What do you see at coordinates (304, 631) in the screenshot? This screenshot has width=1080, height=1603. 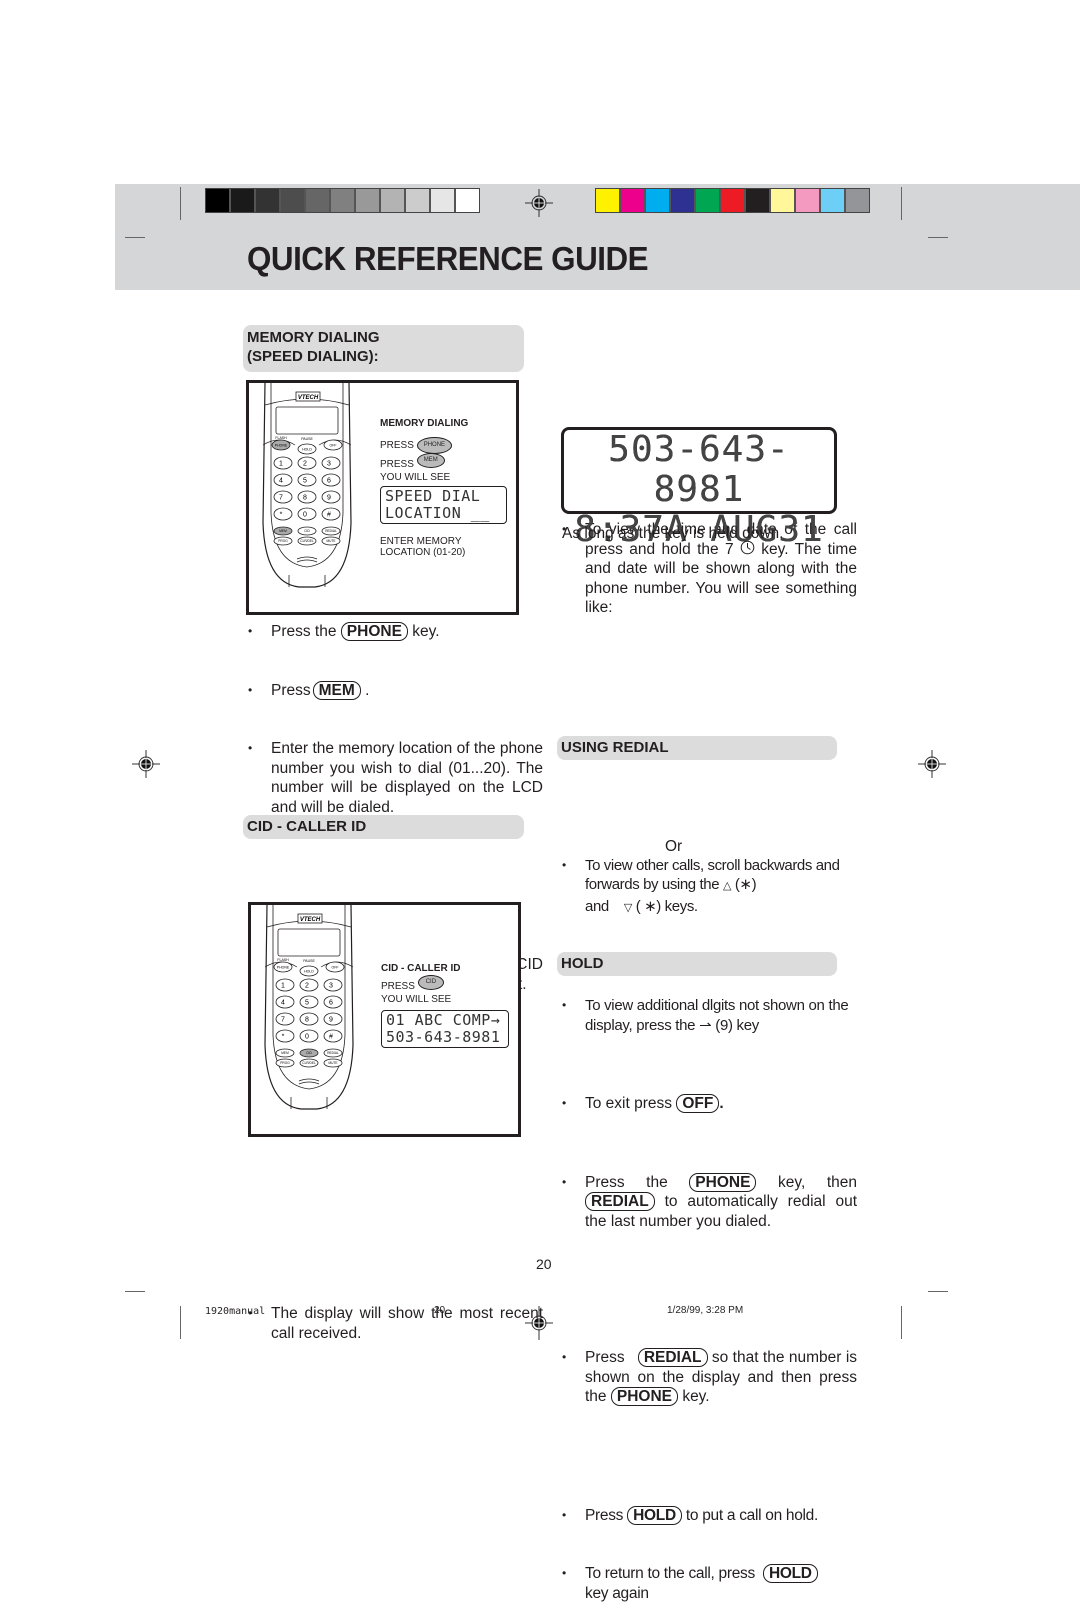 I see `step-text: Press the` at bounding box center [304, 631].